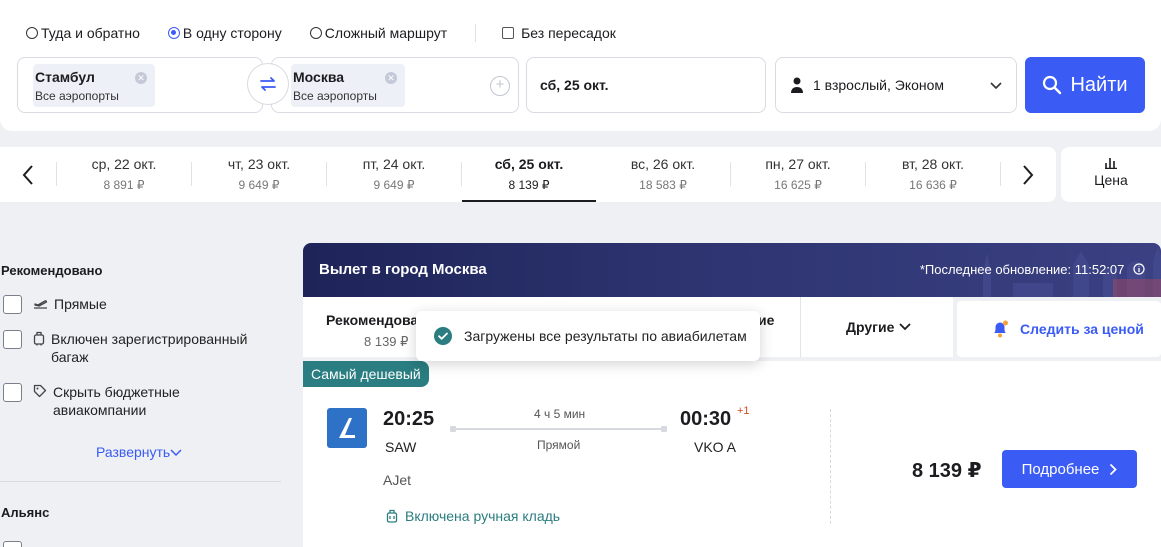 This screenshot has width=1161, height=547. What do you see at coordinates (1114, 469) in the screenshot?
I see `chevron-right-icon` at bounding box center [1114, 469].